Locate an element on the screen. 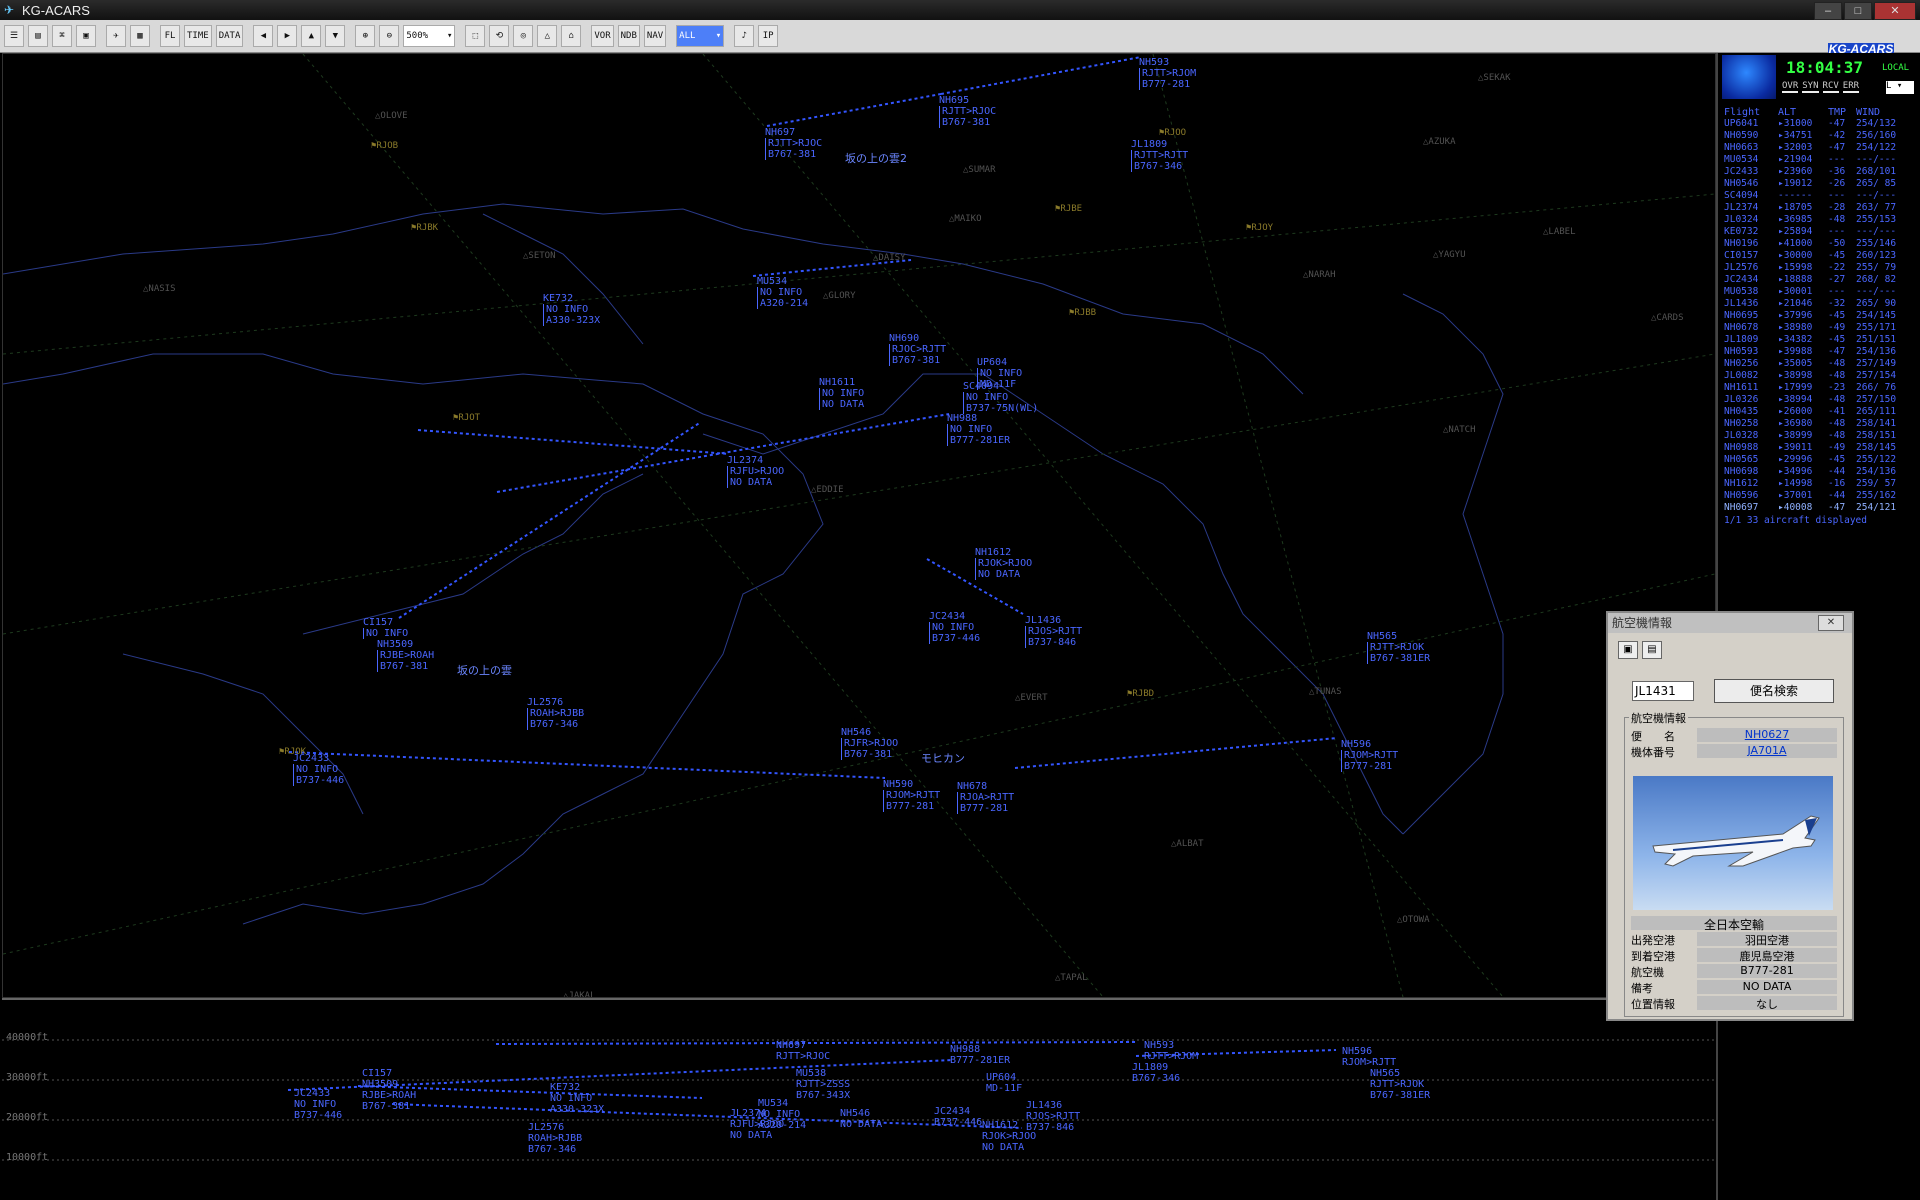 The width and height of the screenshot is (1920, 1200). flight-tag: JL2576 ROAH>RJBB B767-346 is located at coordinates (555, 713).